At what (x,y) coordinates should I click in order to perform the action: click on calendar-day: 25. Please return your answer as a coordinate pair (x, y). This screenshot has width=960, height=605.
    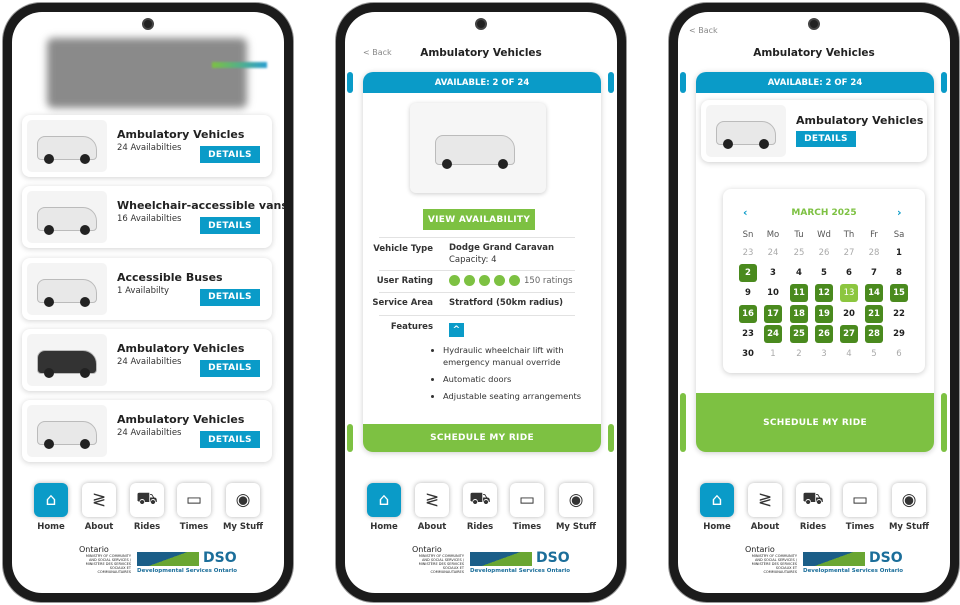
    Looking at the image, I should click on (799, 253).